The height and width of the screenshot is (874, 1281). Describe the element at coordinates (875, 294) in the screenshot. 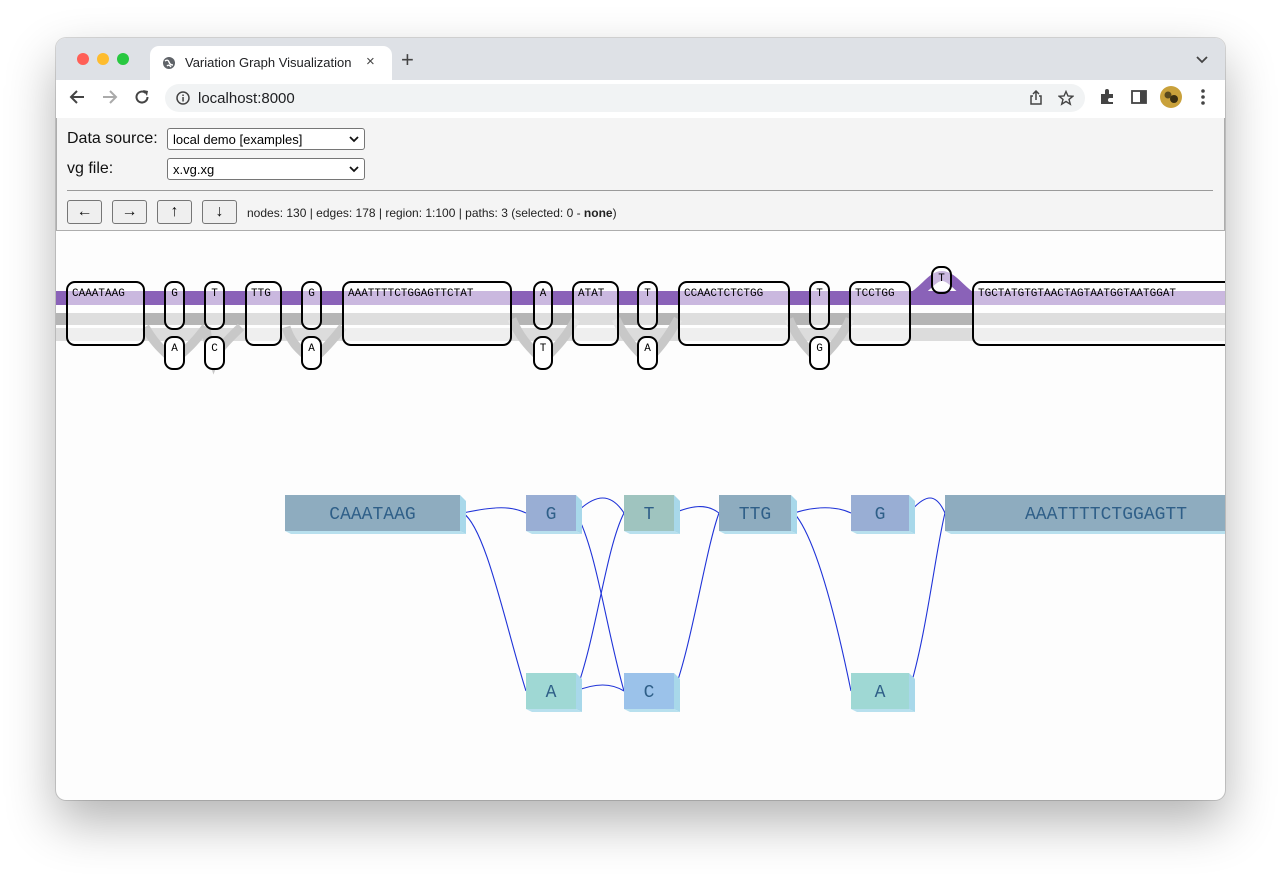

I see `tube-node-label: TCCTGG` at that location.